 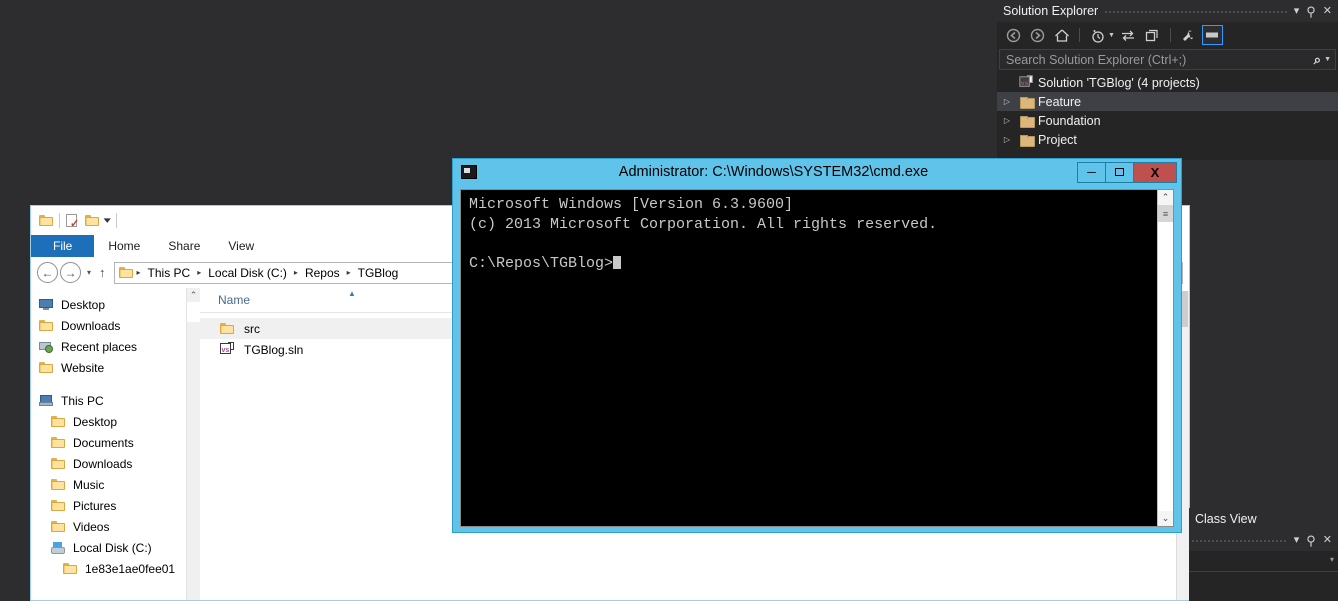 What do you see at coordinates (108, 384) in the screenshot?
I see `nav-group-gap` at bounding box center [108, 384].